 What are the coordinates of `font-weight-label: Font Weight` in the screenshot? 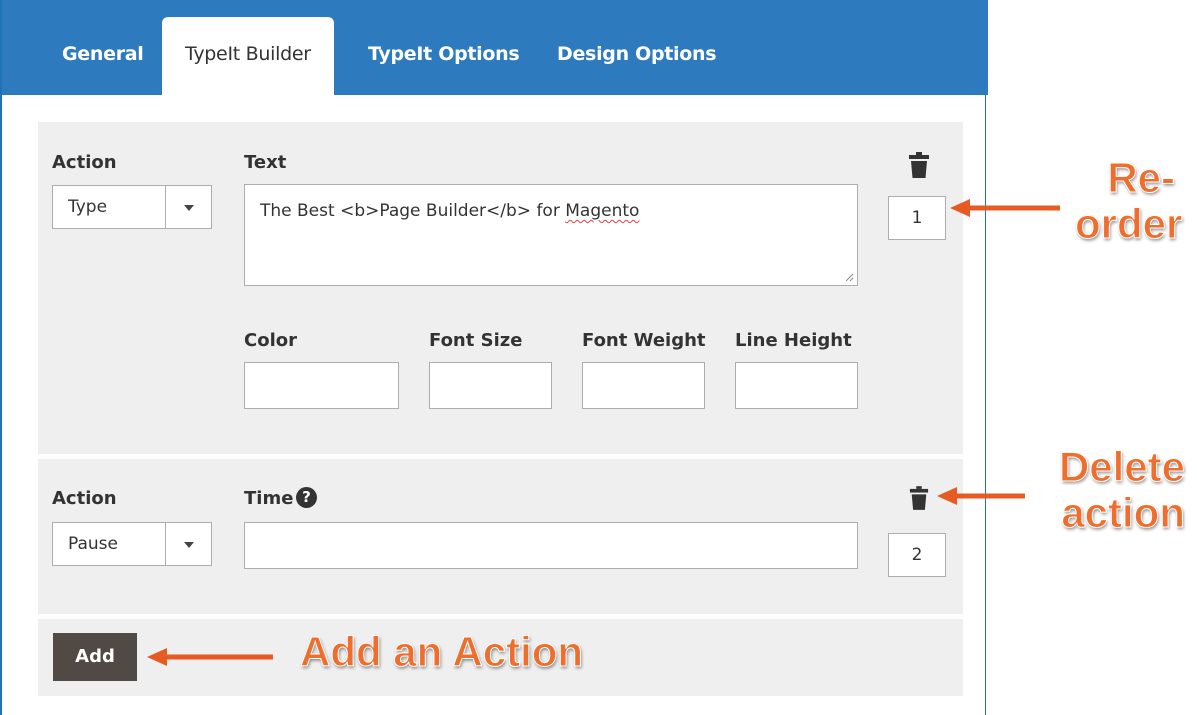 It's located at (644, 340).